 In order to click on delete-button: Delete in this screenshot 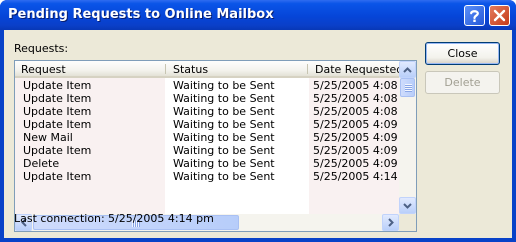, I will do `click(462, 82)`.